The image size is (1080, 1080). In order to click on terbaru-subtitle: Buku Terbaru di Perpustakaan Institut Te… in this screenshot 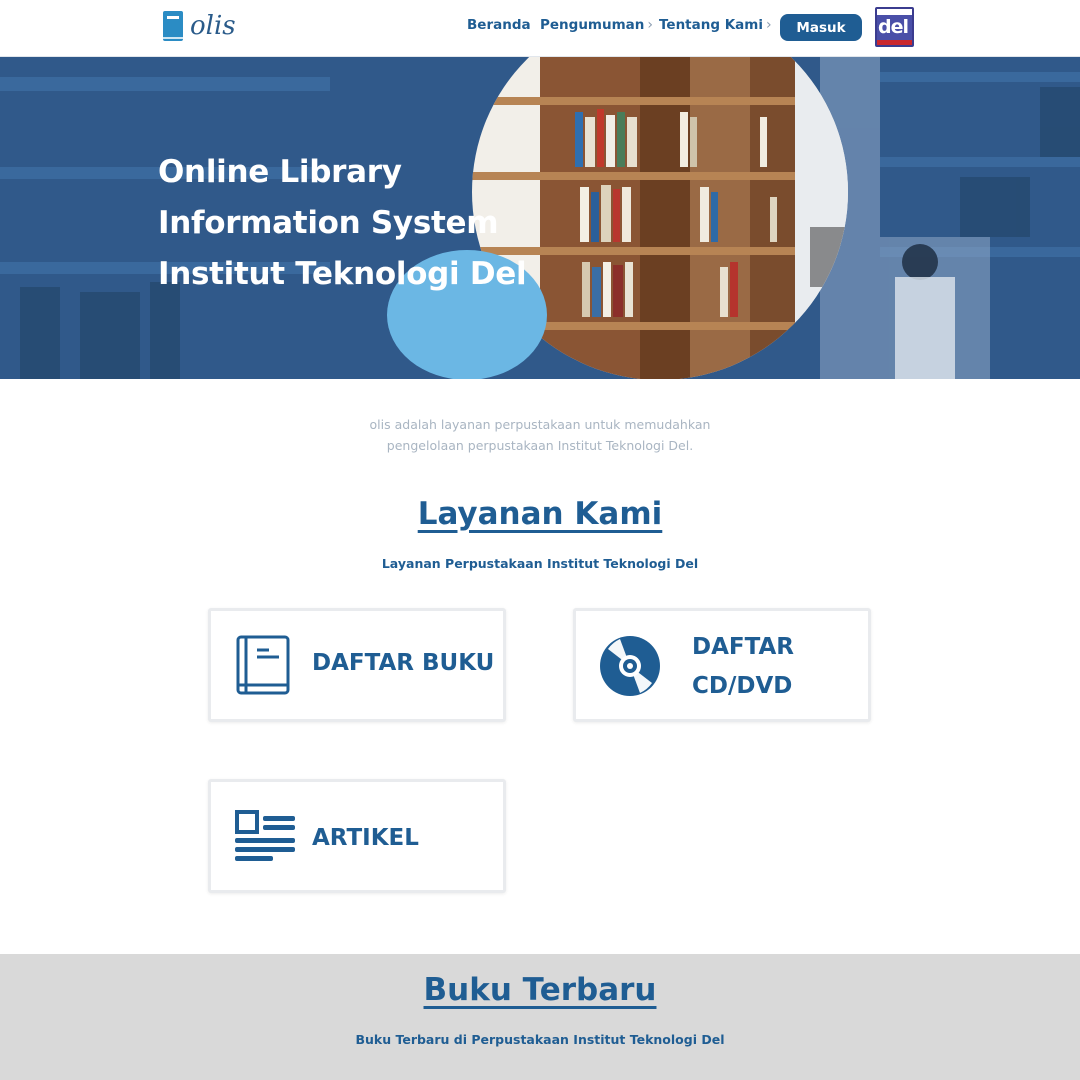, I will do `click(540, 1039)`.